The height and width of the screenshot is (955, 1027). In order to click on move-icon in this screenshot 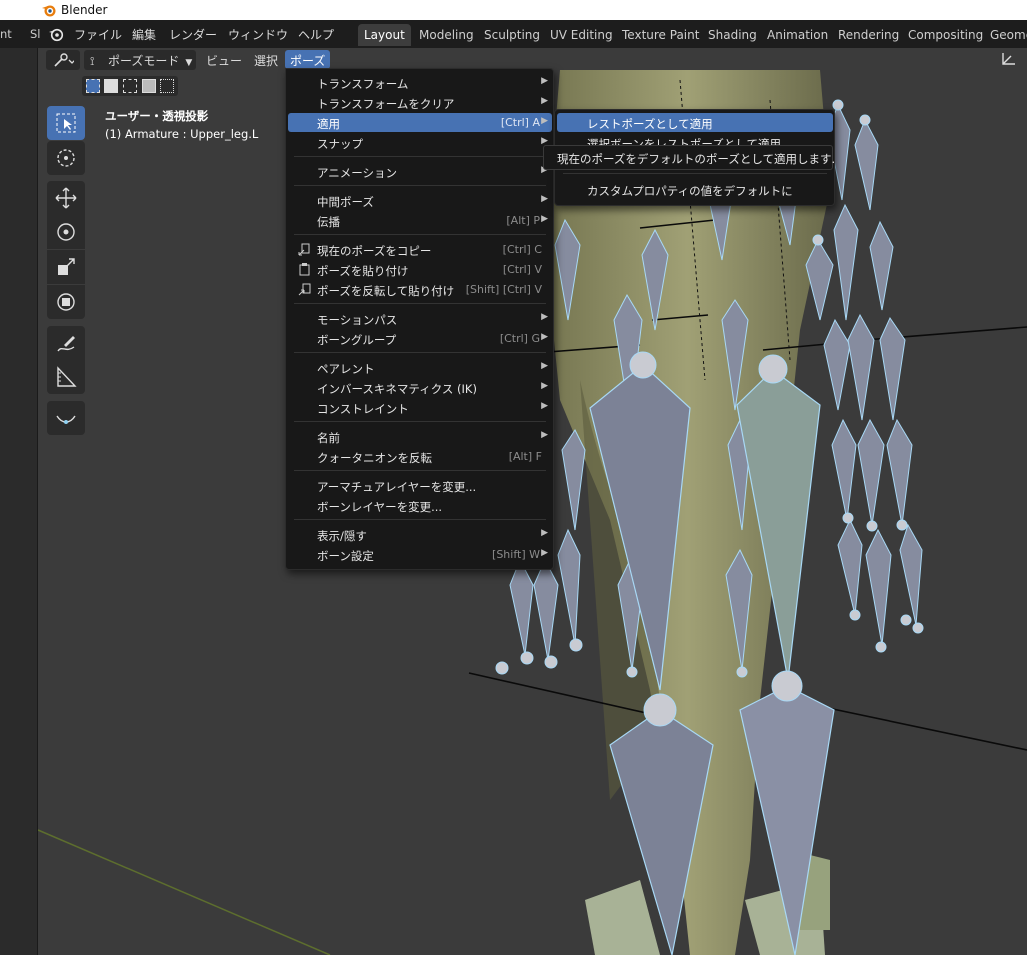, I will do `click(66, 198)`.